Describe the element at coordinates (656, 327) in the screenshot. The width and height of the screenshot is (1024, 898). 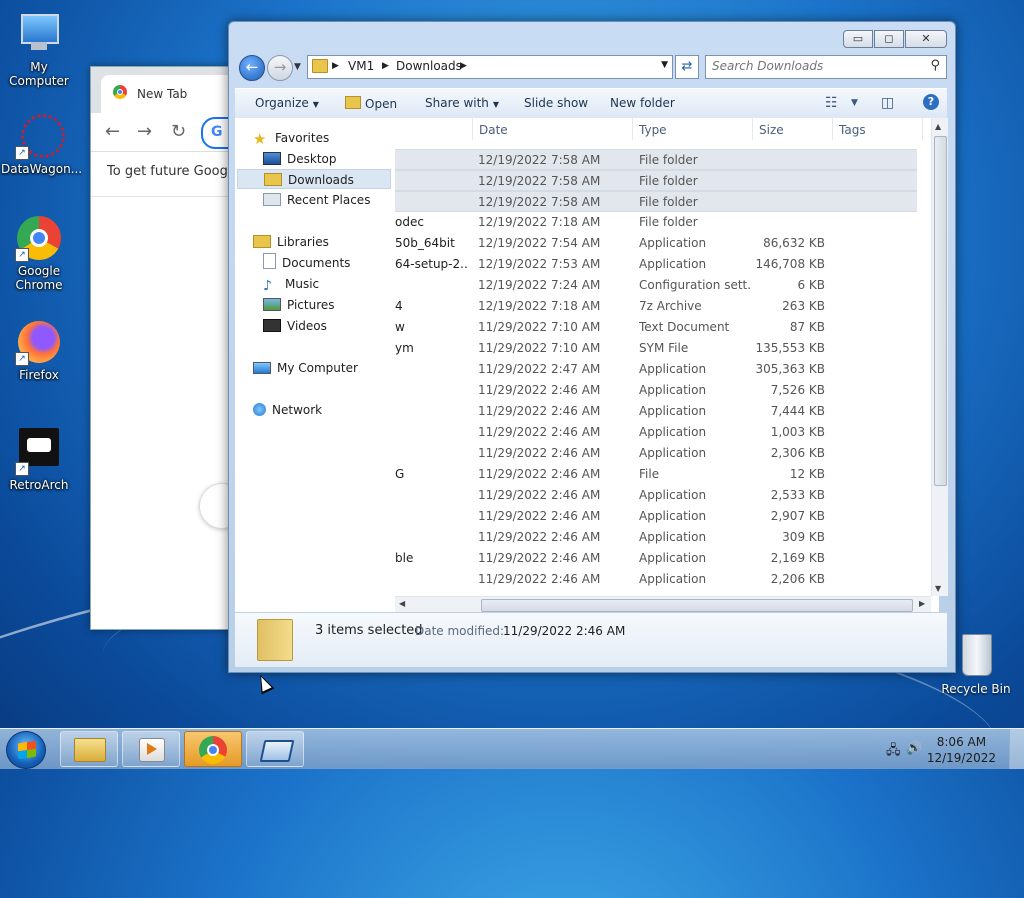
I see `file-row: w 11/29/2022 7:10 AM Text Document 87 KB` at that location.